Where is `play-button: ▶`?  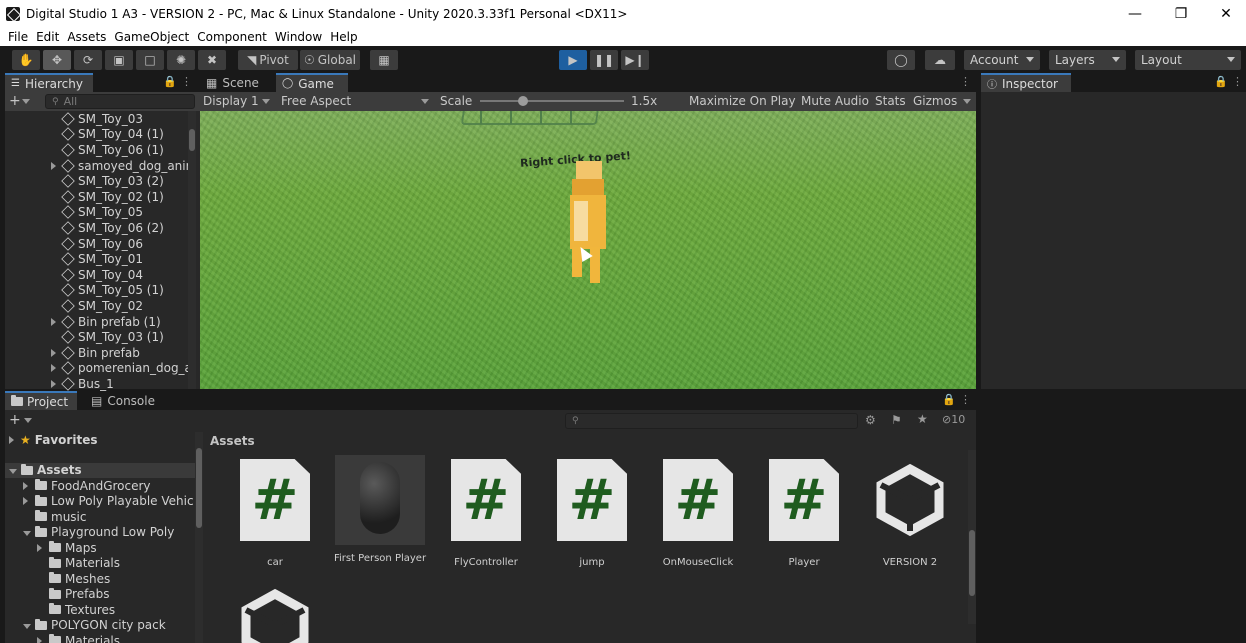
play-button: ▶ is located at coordinates (573, 60).